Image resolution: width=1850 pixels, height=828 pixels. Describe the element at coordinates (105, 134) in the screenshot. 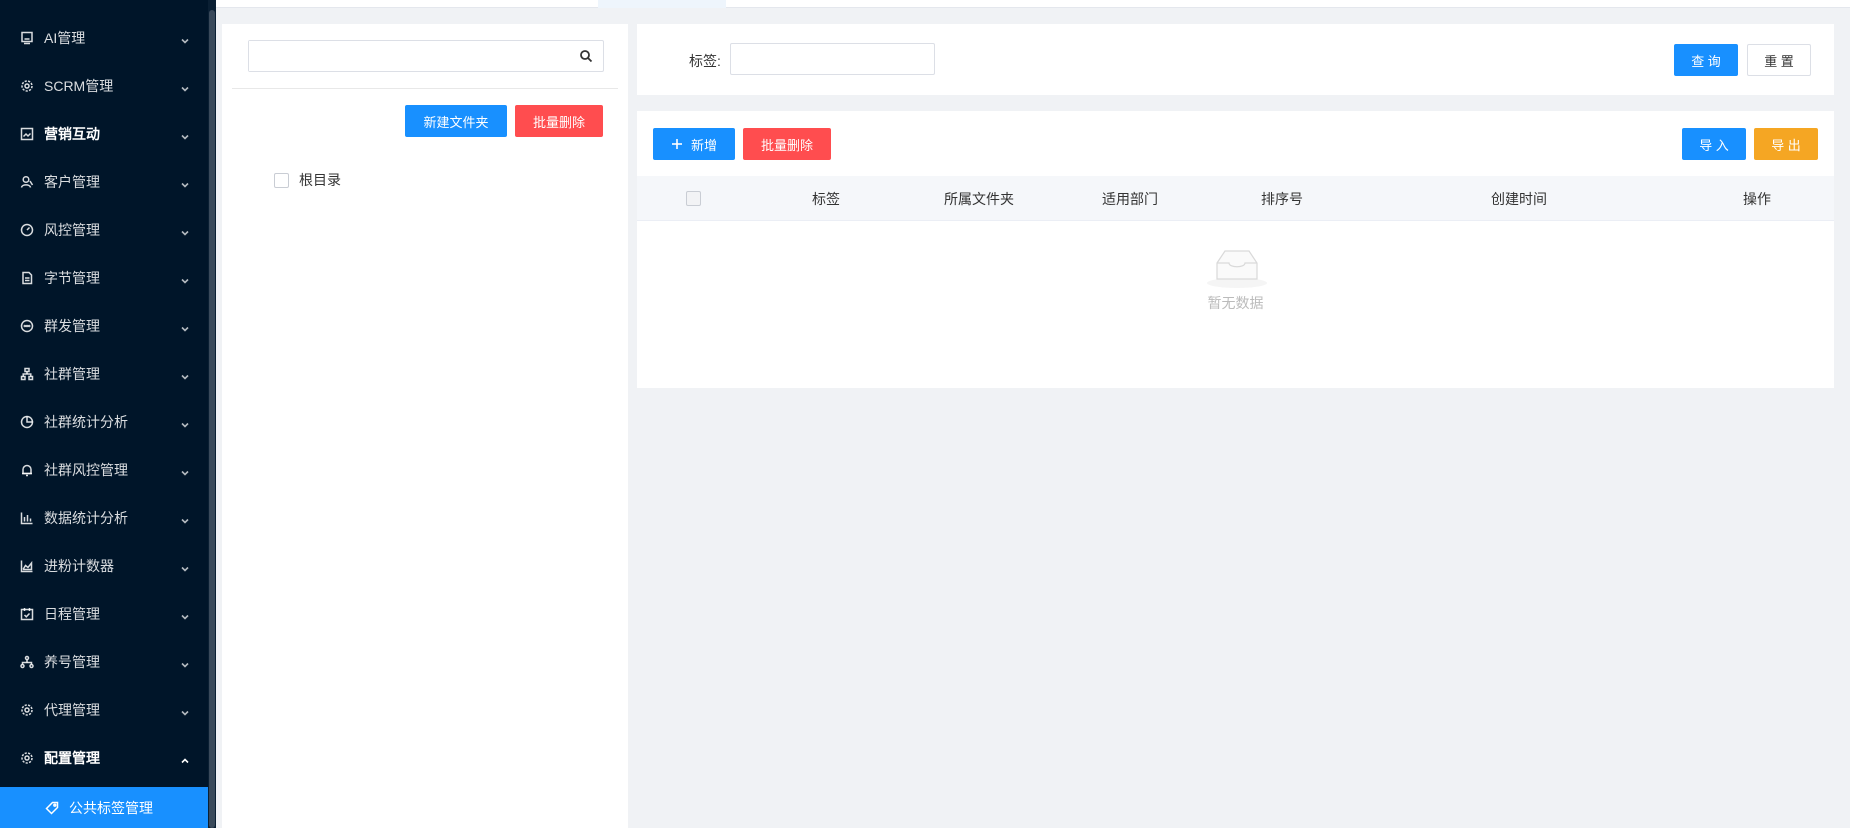

I see `sidebar-item-marketing: 营销互动` at that location.